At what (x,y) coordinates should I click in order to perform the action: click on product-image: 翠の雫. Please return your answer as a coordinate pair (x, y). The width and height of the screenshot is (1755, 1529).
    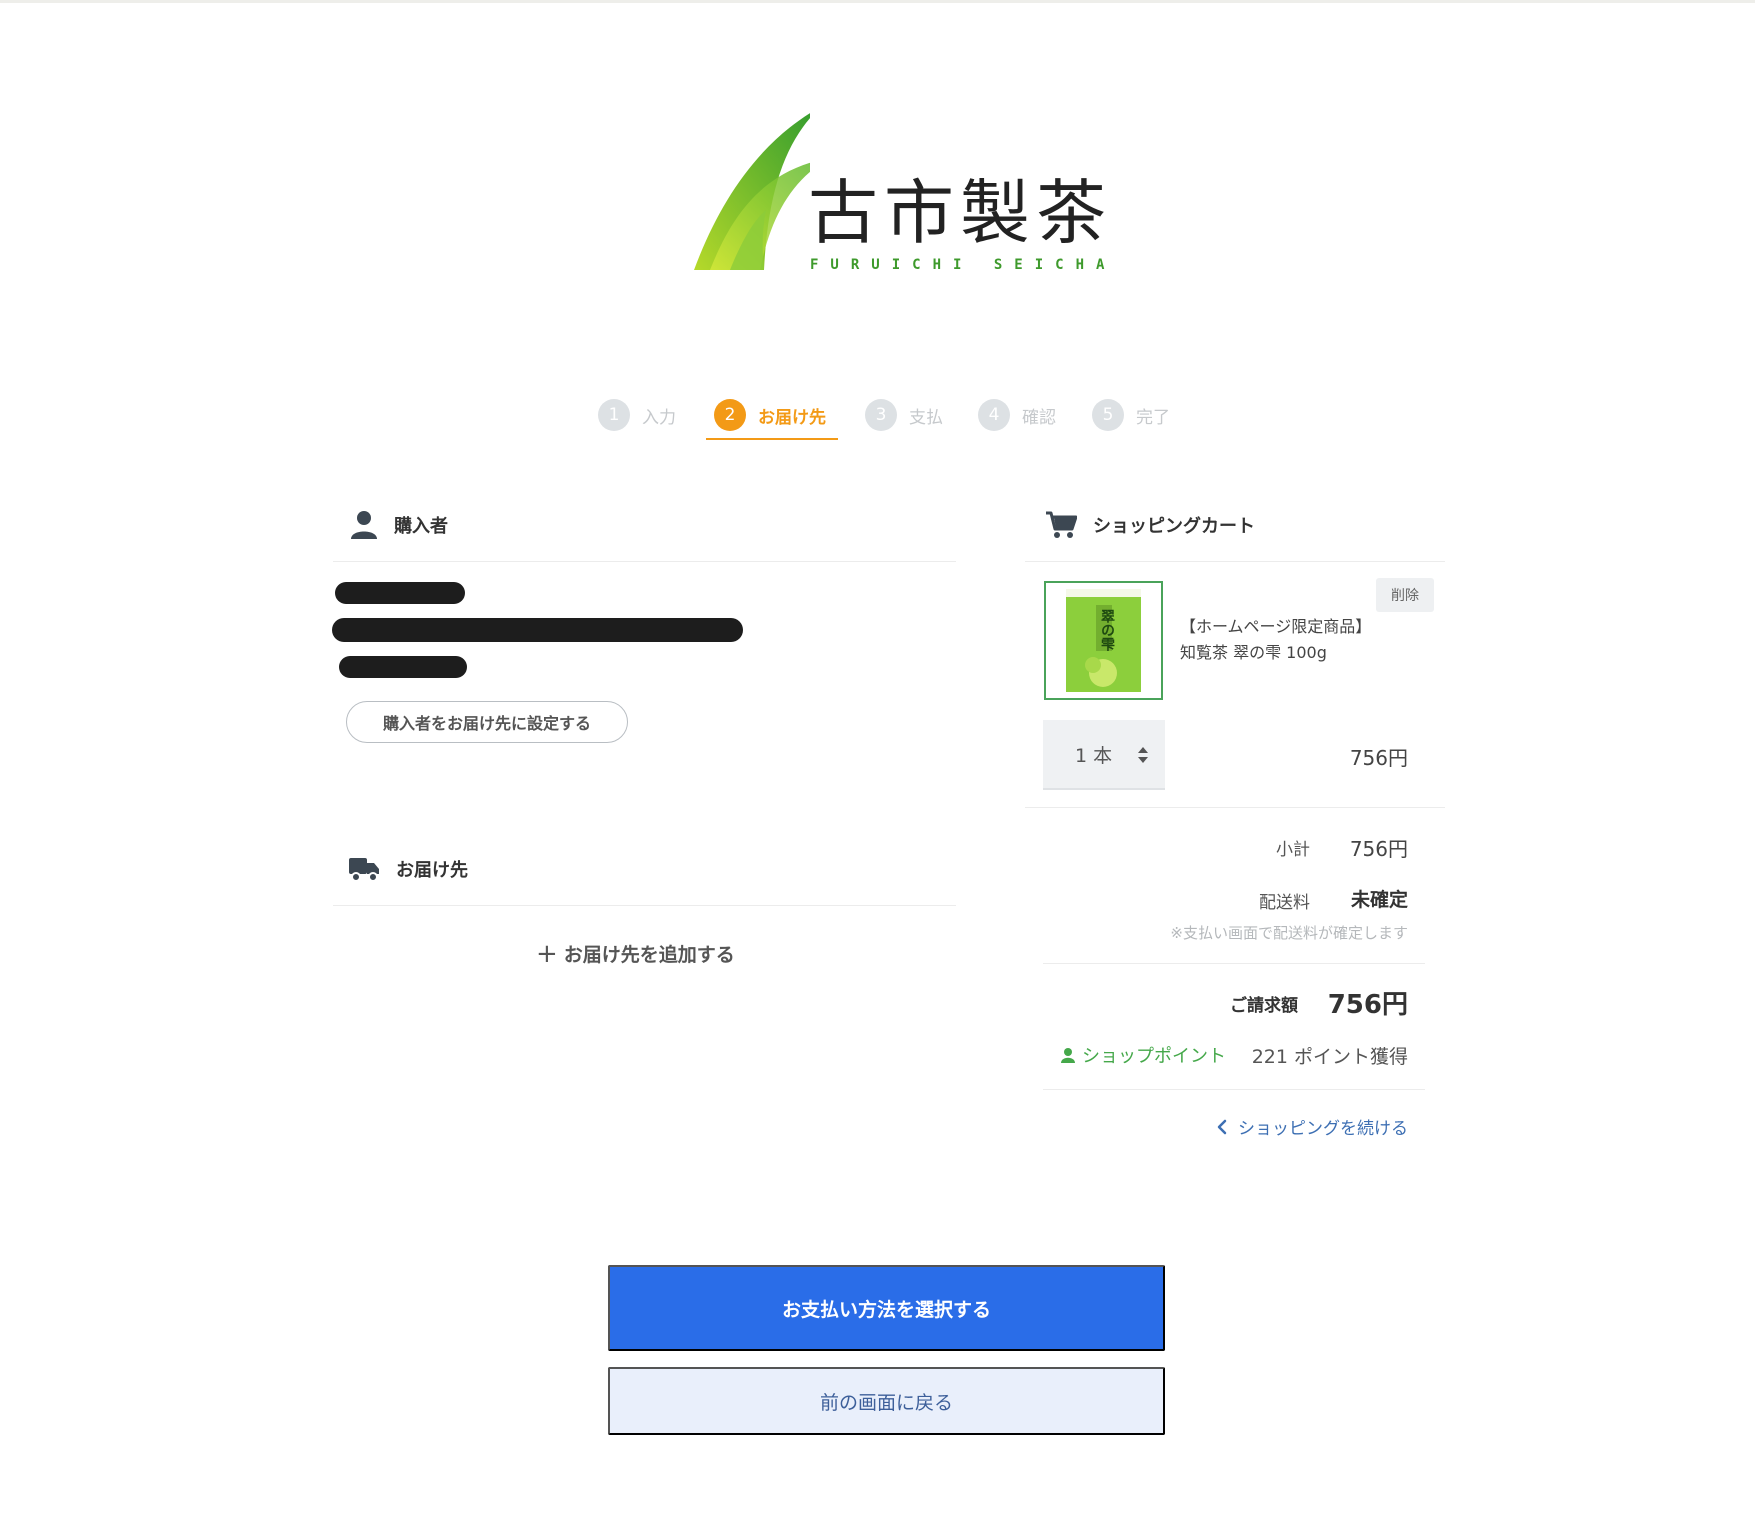
    Looking at the image, I should click on (1103, 640).